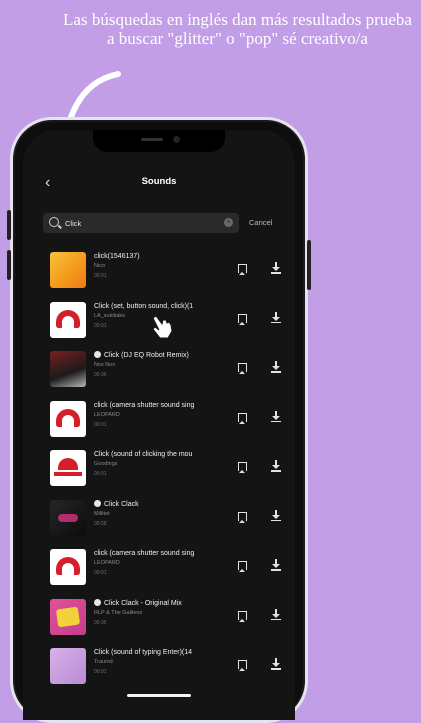 The image size is (421, 723). I want to click on sound-duration: 00:35, so click(100, 622).